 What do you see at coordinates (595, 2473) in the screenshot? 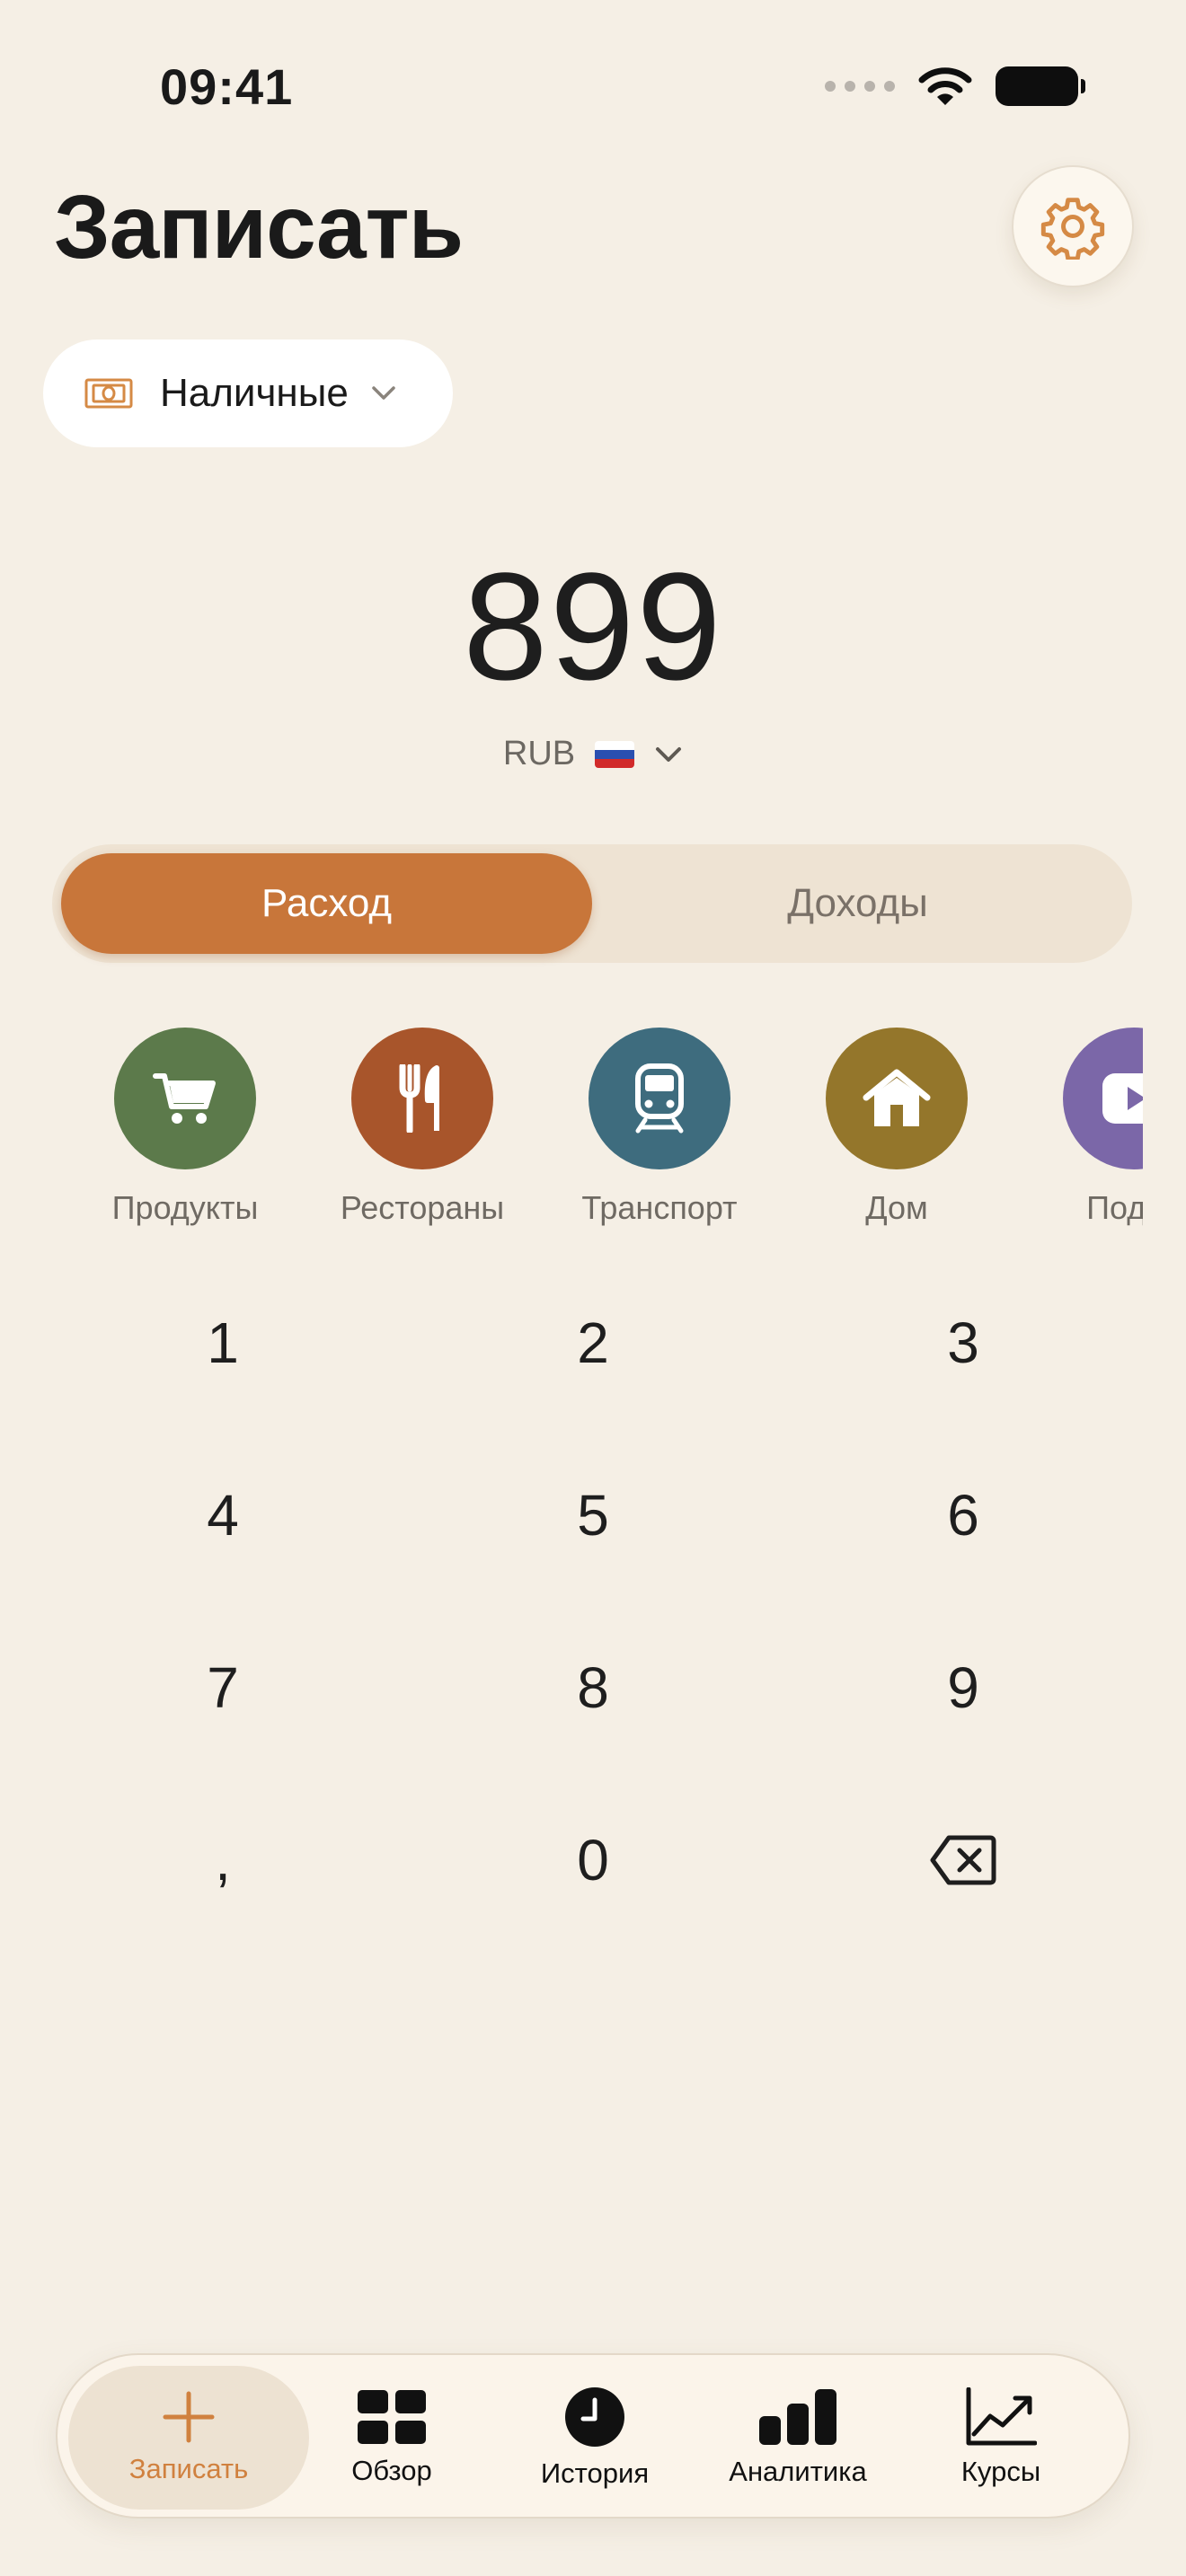
I see `tab-label: История` at bounding box center [595, 2473].